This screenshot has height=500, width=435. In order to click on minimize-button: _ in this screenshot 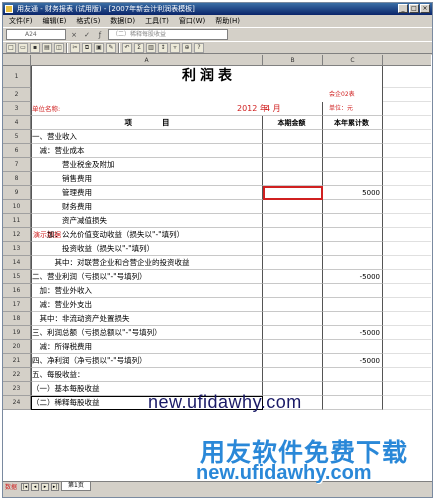, I will do `click(403, 8)`.